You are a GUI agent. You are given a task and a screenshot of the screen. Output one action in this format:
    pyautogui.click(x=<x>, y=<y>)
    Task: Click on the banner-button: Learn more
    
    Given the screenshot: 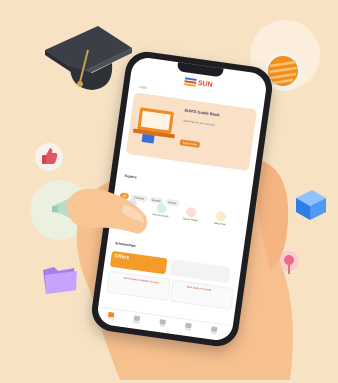 What is the action you would take?
    pyautogui.click(x=190, y=143)
    